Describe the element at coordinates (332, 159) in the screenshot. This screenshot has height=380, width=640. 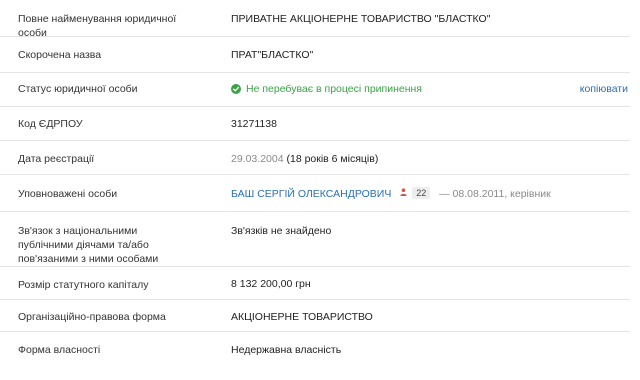
I see `registration-duration: (18 років 6 місяців)` at that location.